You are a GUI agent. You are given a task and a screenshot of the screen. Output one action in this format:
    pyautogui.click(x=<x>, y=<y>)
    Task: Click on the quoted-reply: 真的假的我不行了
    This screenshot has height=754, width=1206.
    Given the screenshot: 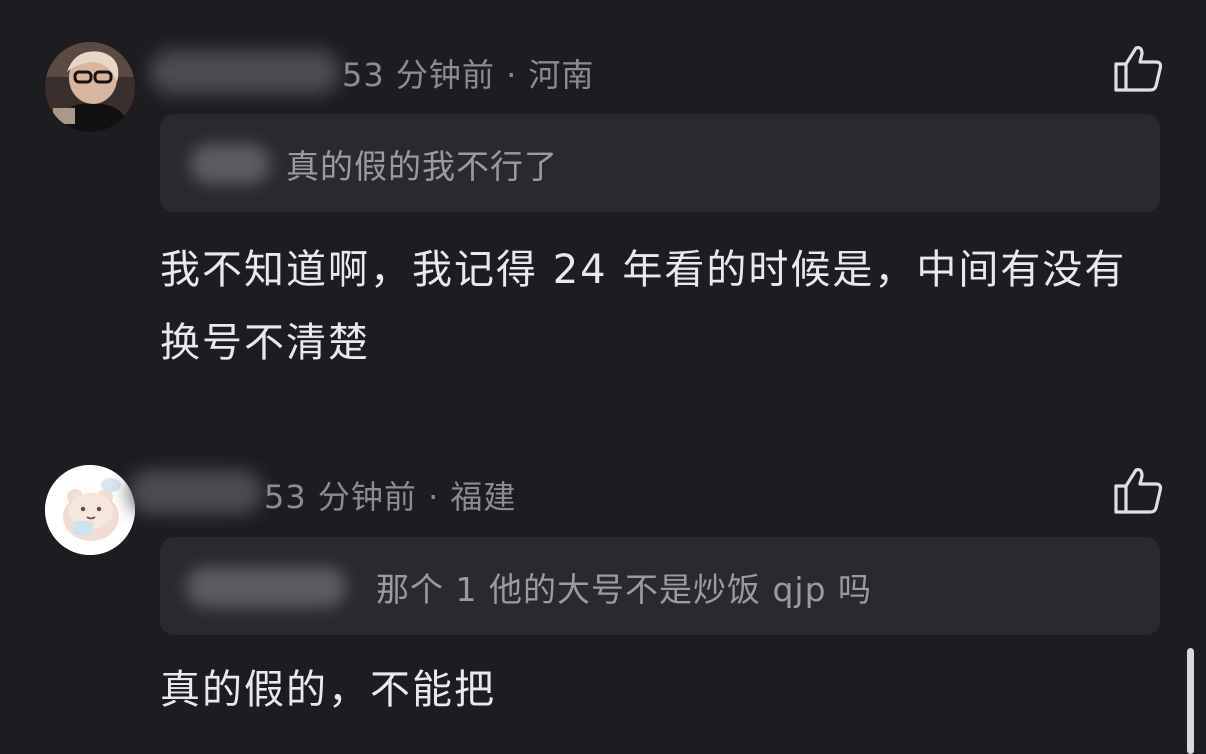 What is the action you would take?
    pyautogui.click(x=660, y=163)
    